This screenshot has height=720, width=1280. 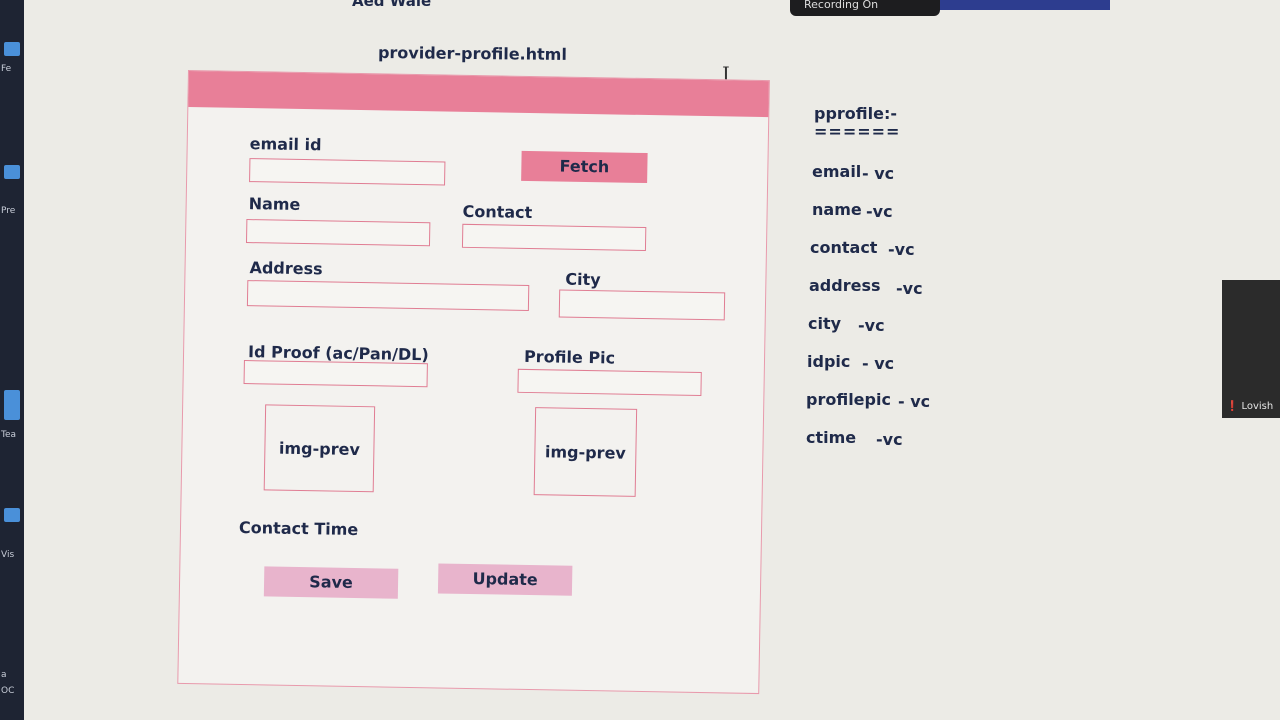 What do you see at coordinates (1025, 5) in the screenshot?
I see `top-window-bar` at bounding box center [1025, 5].